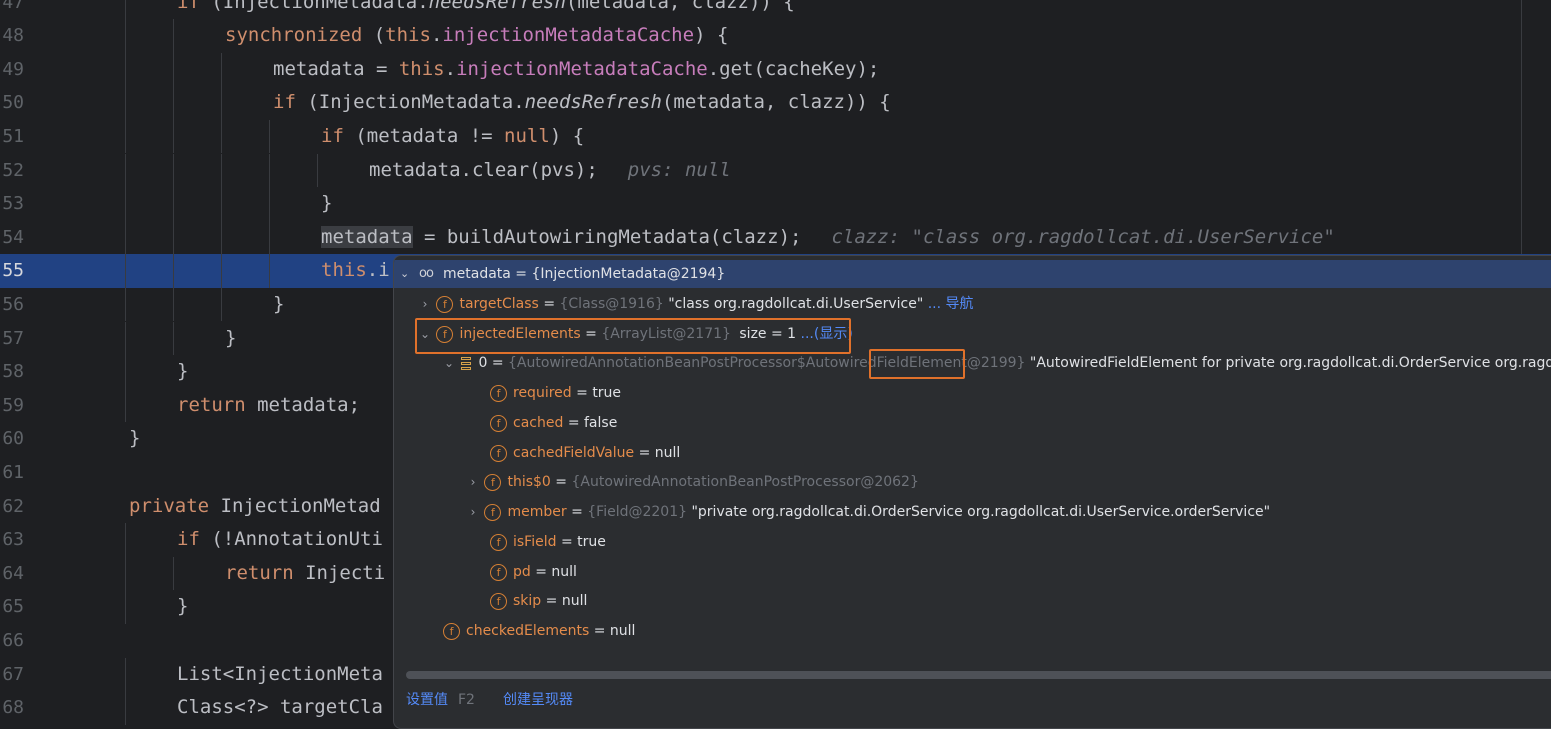 The image size is (1551, 729). What do you see at coordinates (12, 204) in the screenshot?
I see `line-number: 53` at bounding box center [12, 204].